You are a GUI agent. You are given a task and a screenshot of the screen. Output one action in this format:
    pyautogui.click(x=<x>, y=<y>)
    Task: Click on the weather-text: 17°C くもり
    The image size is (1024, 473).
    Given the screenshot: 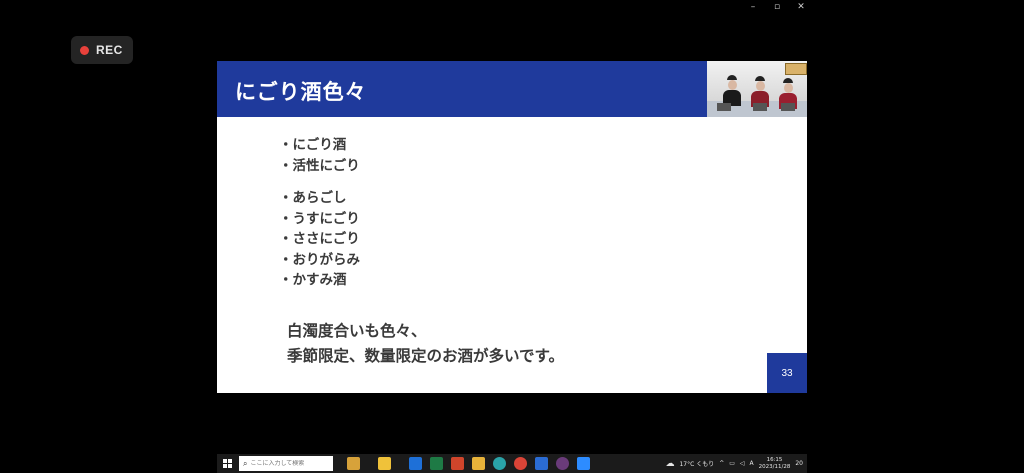 What is the action you would take?
    pyautogui.click(x=696, y=463)
    